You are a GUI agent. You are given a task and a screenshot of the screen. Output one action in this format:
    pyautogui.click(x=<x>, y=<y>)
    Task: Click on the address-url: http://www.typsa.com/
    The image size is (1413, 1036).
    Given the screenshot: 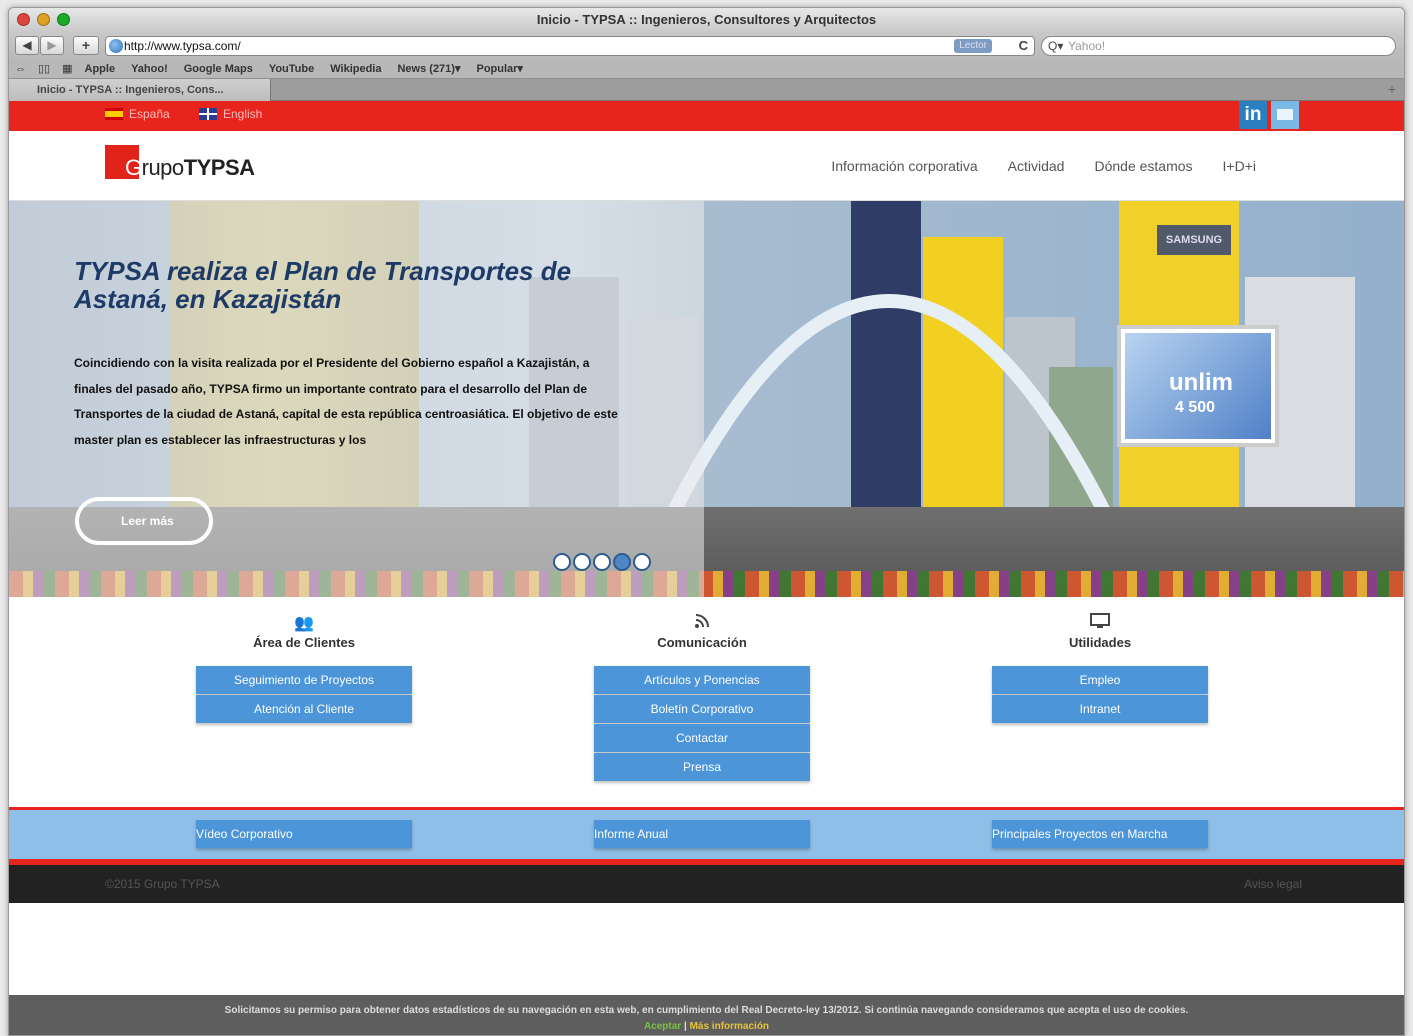 What is the action you would take?
    pyautogui.click(x=182, y=46)
    